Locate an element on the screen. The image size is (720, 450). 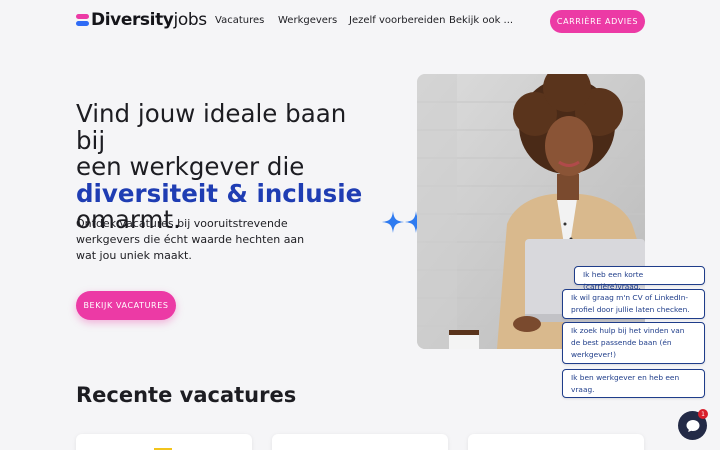
hero-title-line: Vind jouw ideale baan bij is located at coordinates (211, 127).